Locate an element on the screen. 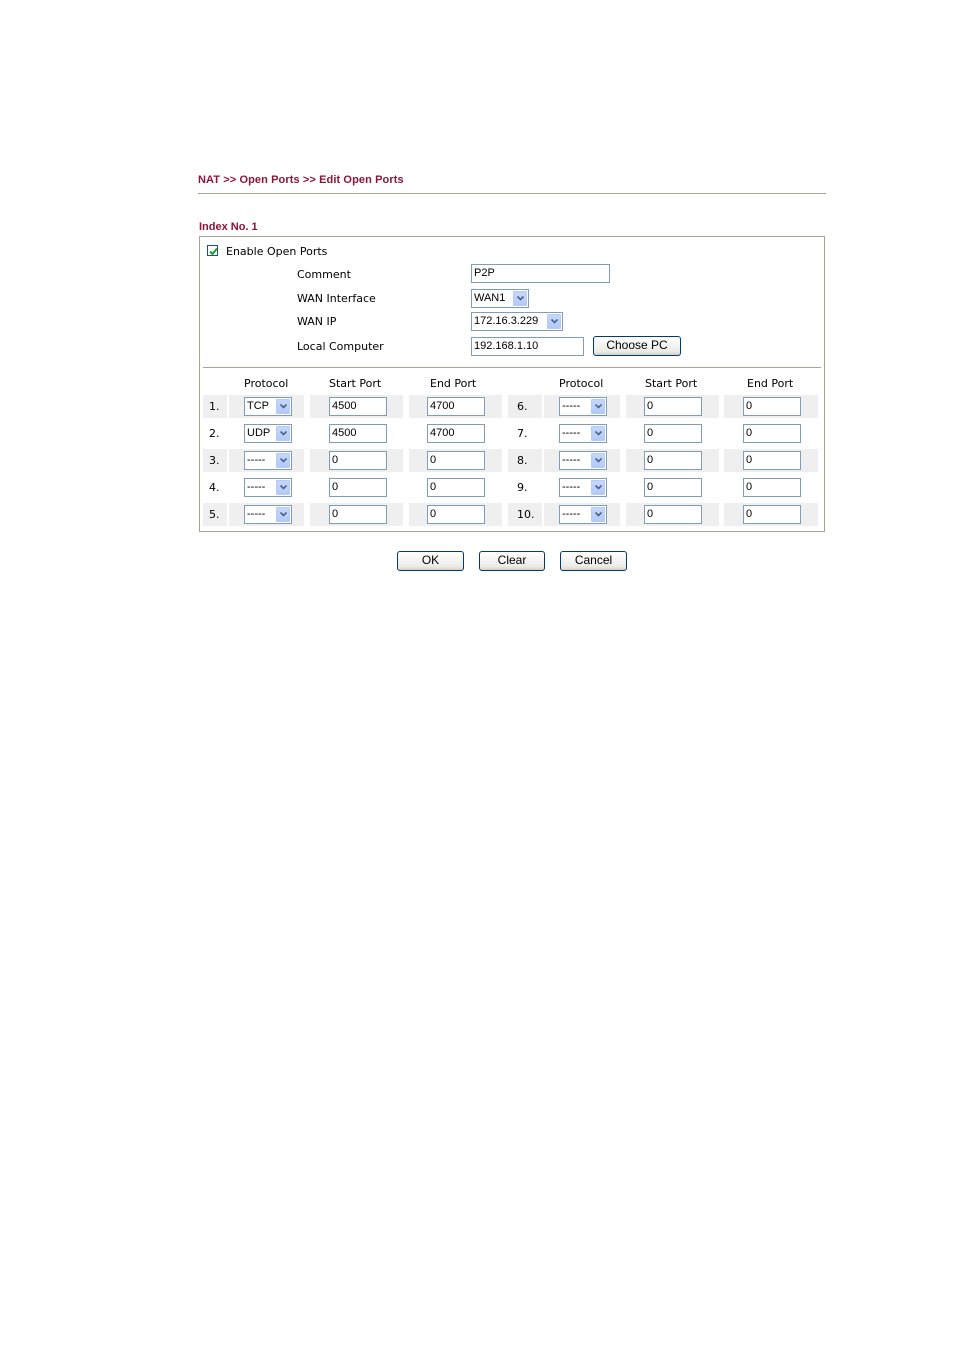 The height and width of the screenshot is (1351, 954). wan-interface-value: WAN1 is located at coordinates (490, 298).